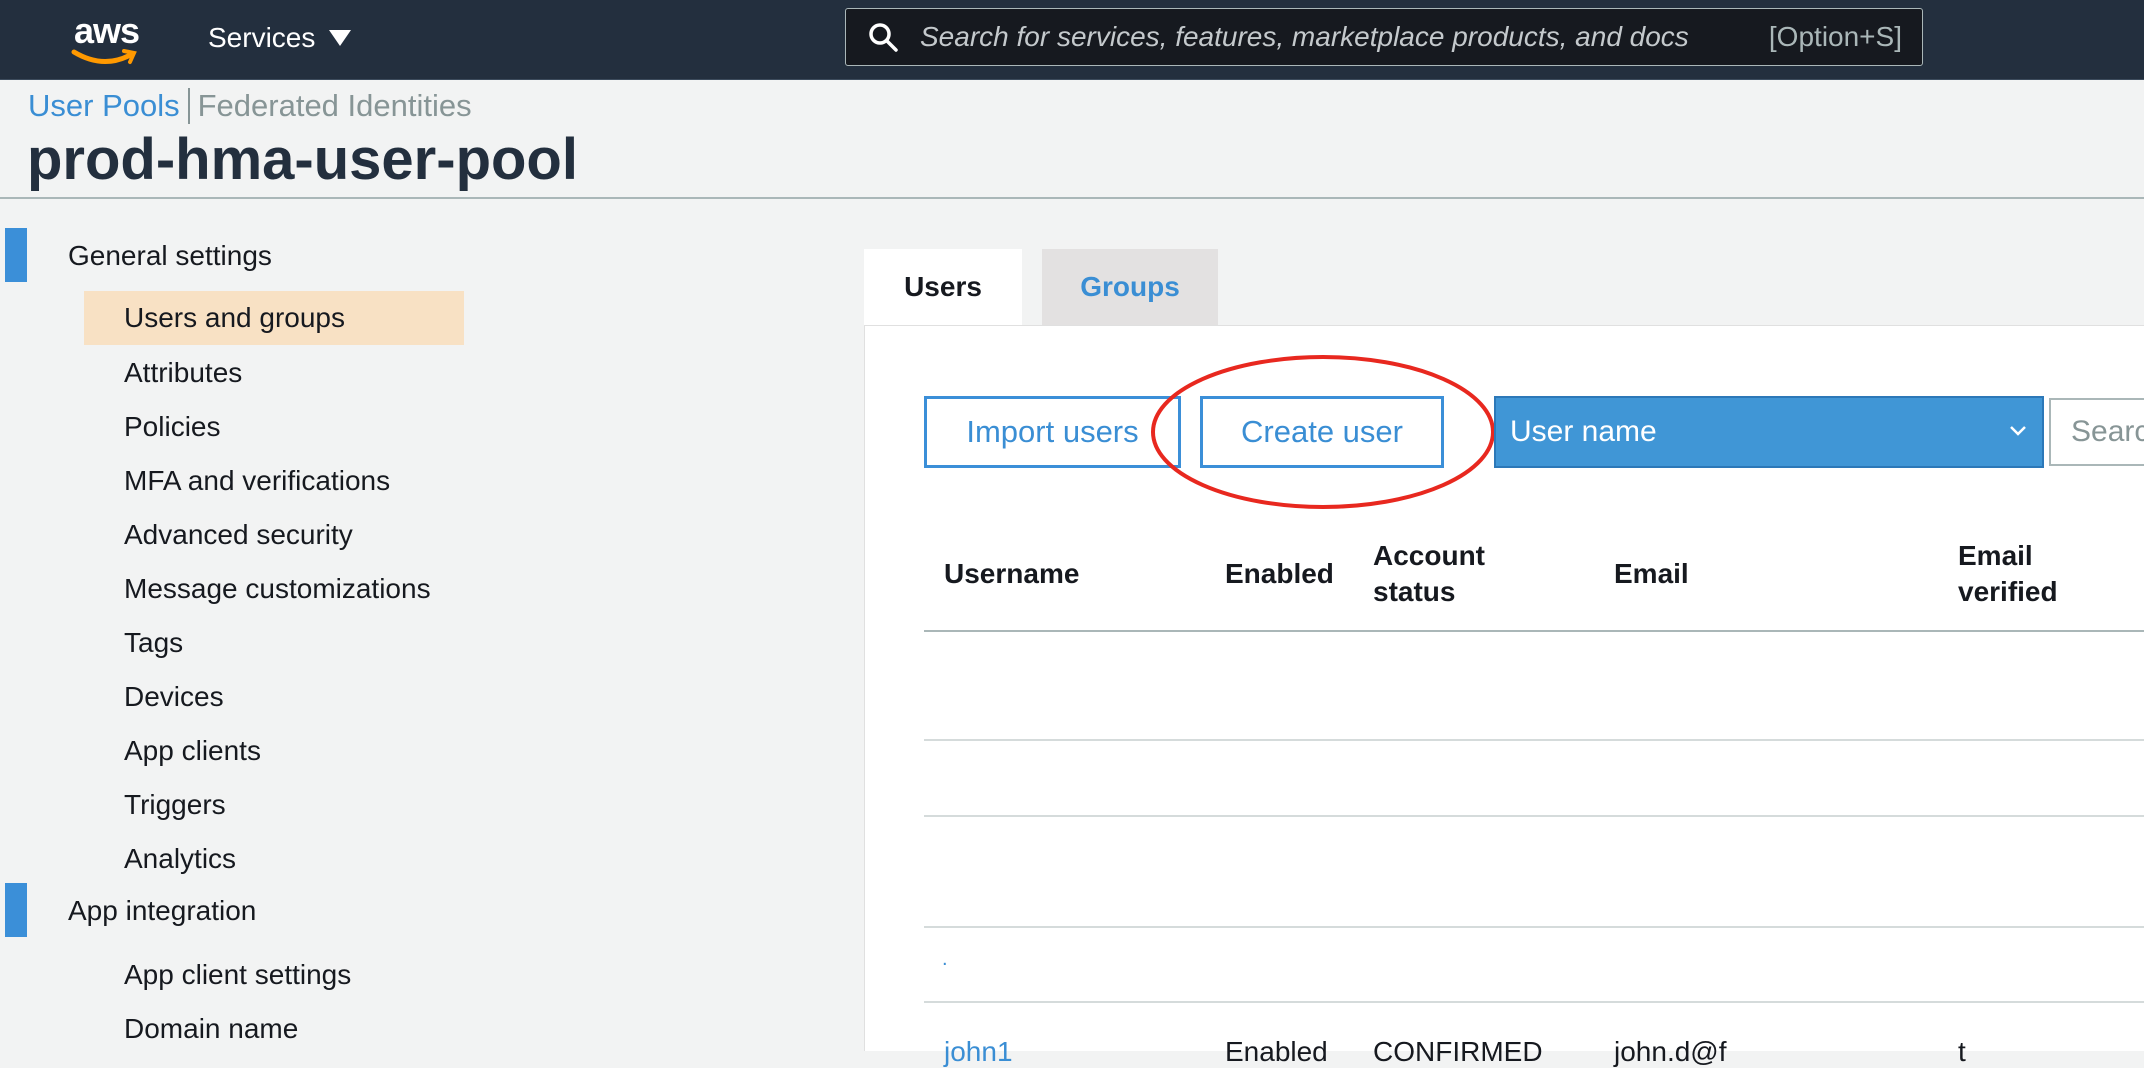 The image size is (2144, 1068). Describe the element at coordinates (1995, 555) in the screenshot. I see `column-header-line: Email` at that location.